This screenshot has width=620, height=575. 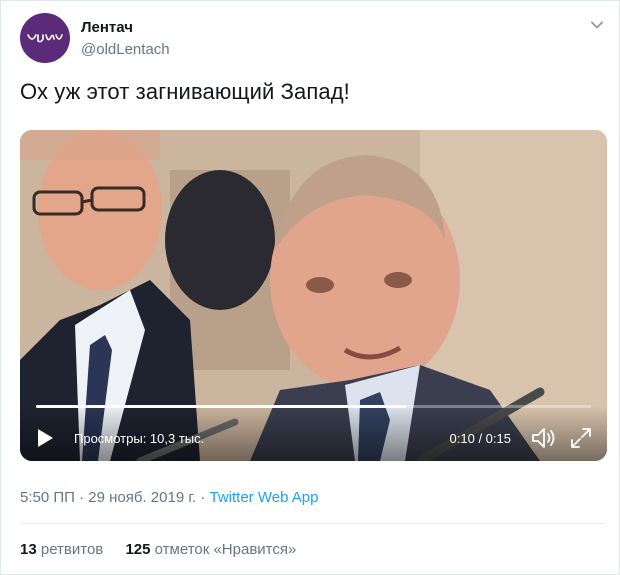 I want to click on avatar, so click(x=45, y=38).